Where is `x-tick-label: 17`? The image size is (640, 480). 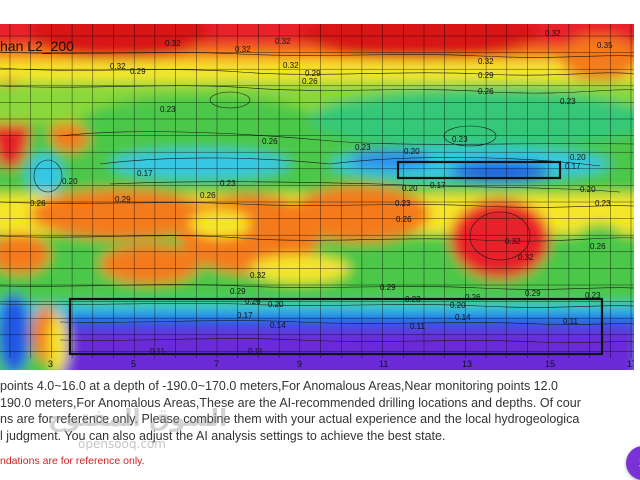 x-tick-label: 17 is located at coordinates (630, 364).